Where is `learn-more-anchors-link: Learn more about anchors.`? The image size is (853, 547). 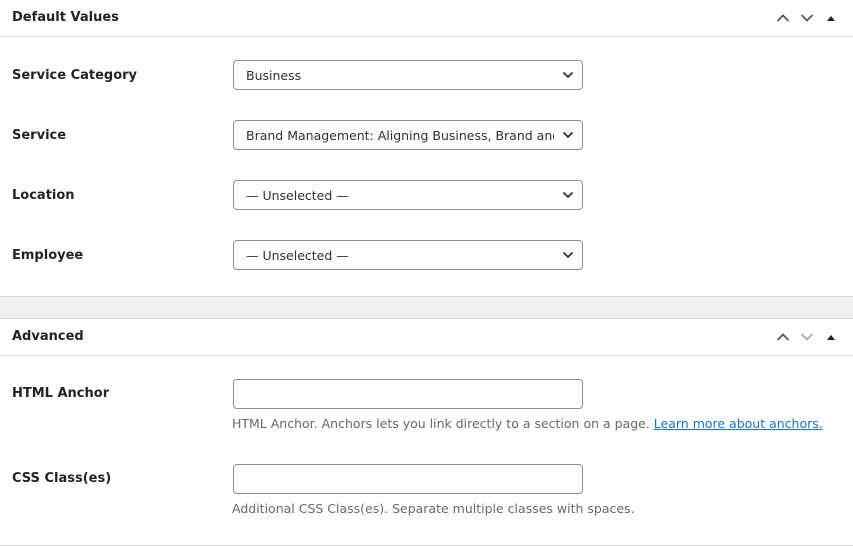 learn-more-anchors-link: Learn more about anchors. is located at coordinates (738, 423).